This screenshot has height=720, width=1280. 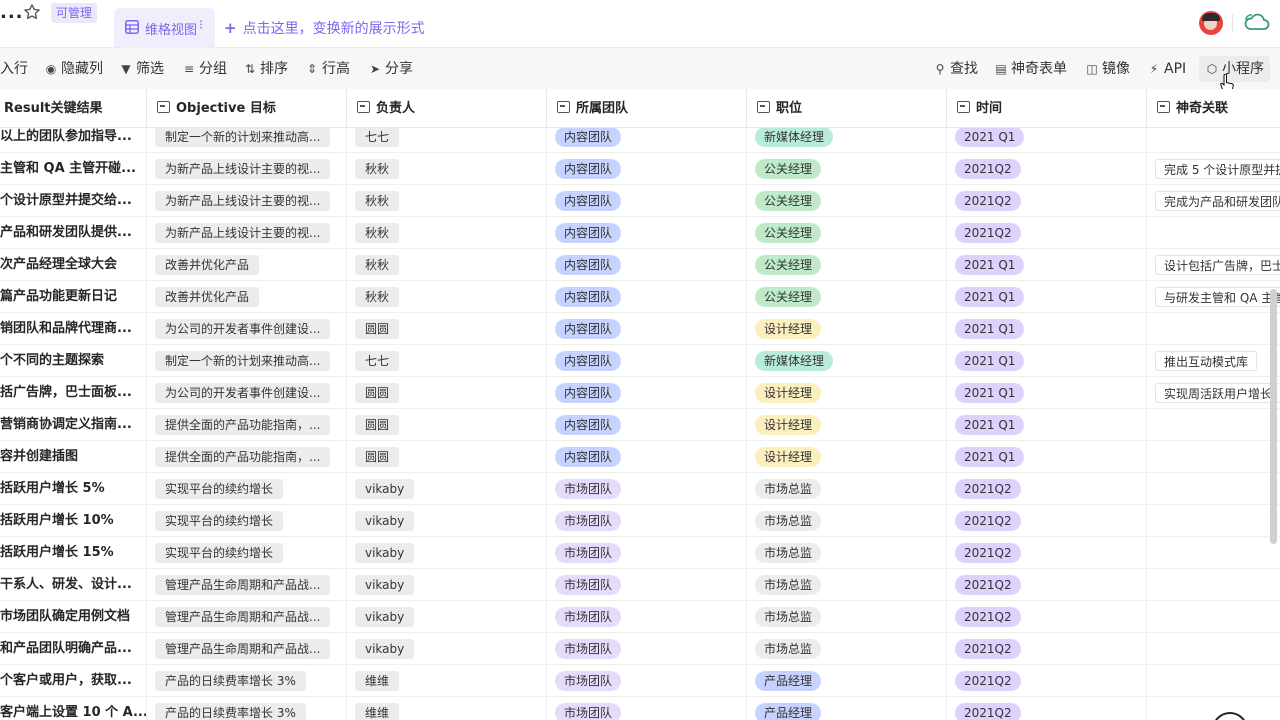 What do you see at coordinates (390, 70) in the screenshot?
I see `toolbar-share: ➤ 分享` at bounding box center [390, 70].